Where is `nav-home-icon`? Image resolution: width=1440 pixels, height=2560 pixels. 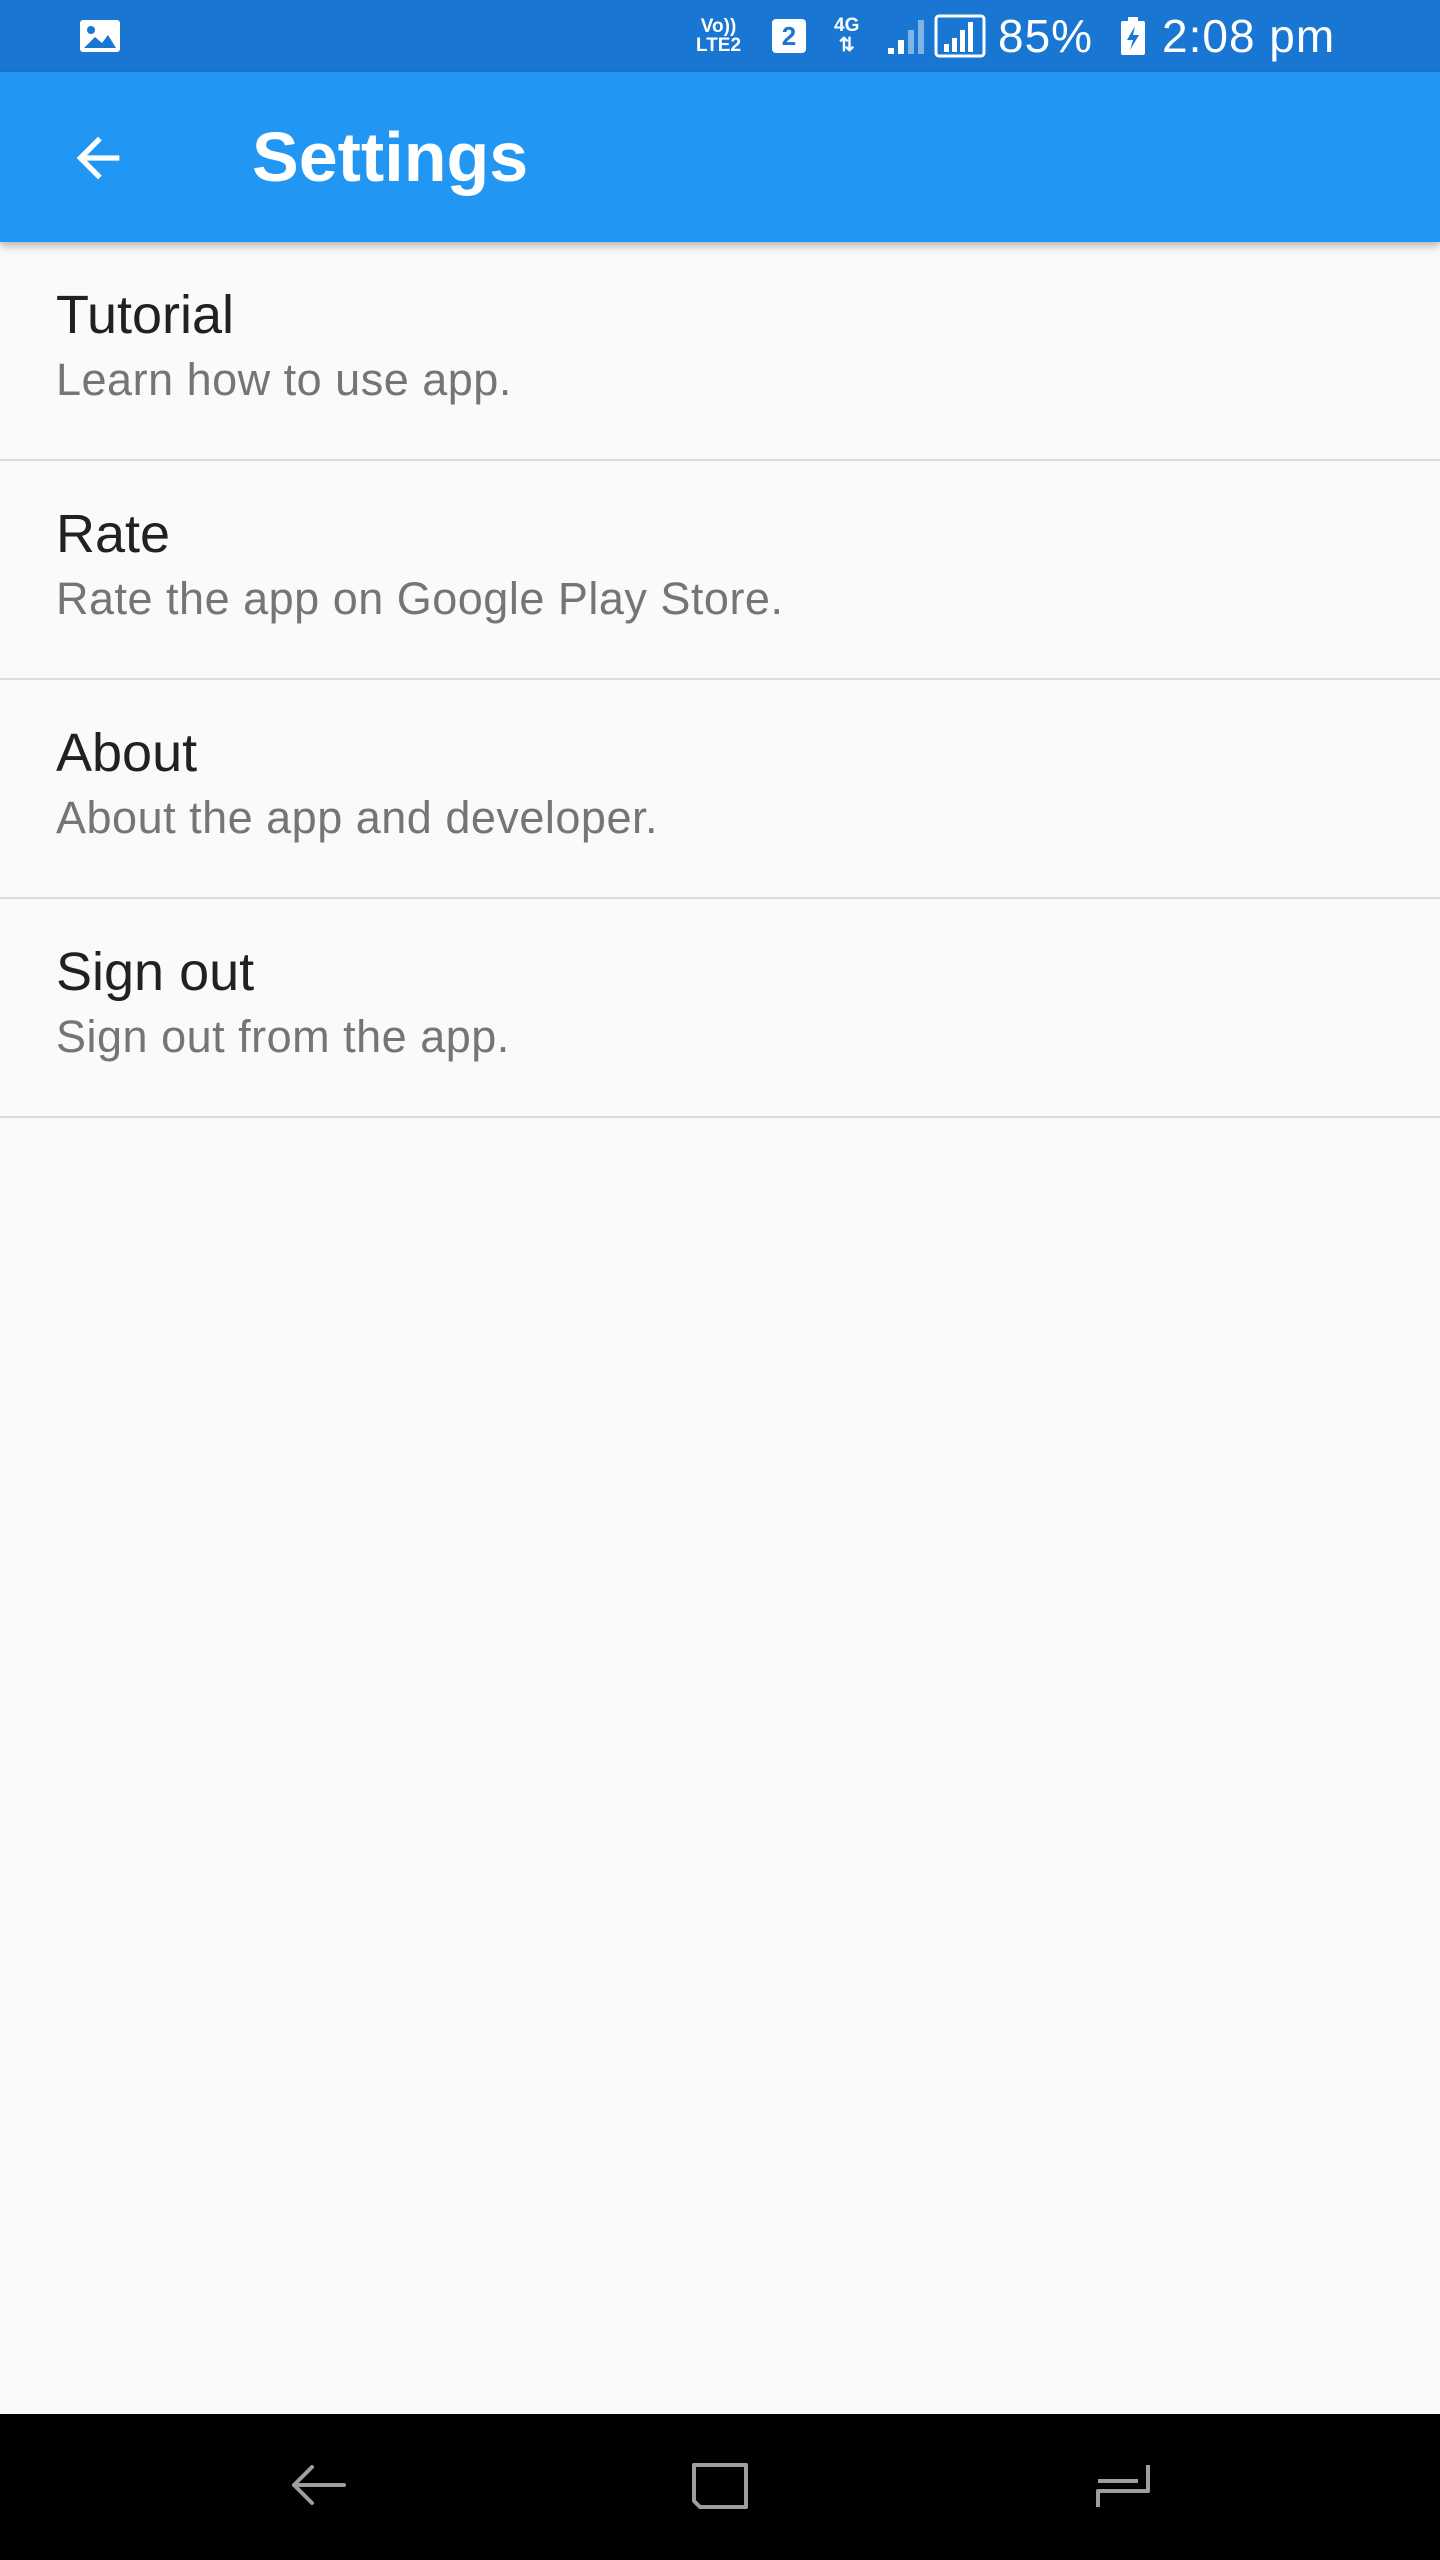
nav-home-icon is located at coordinates (720, 2487).